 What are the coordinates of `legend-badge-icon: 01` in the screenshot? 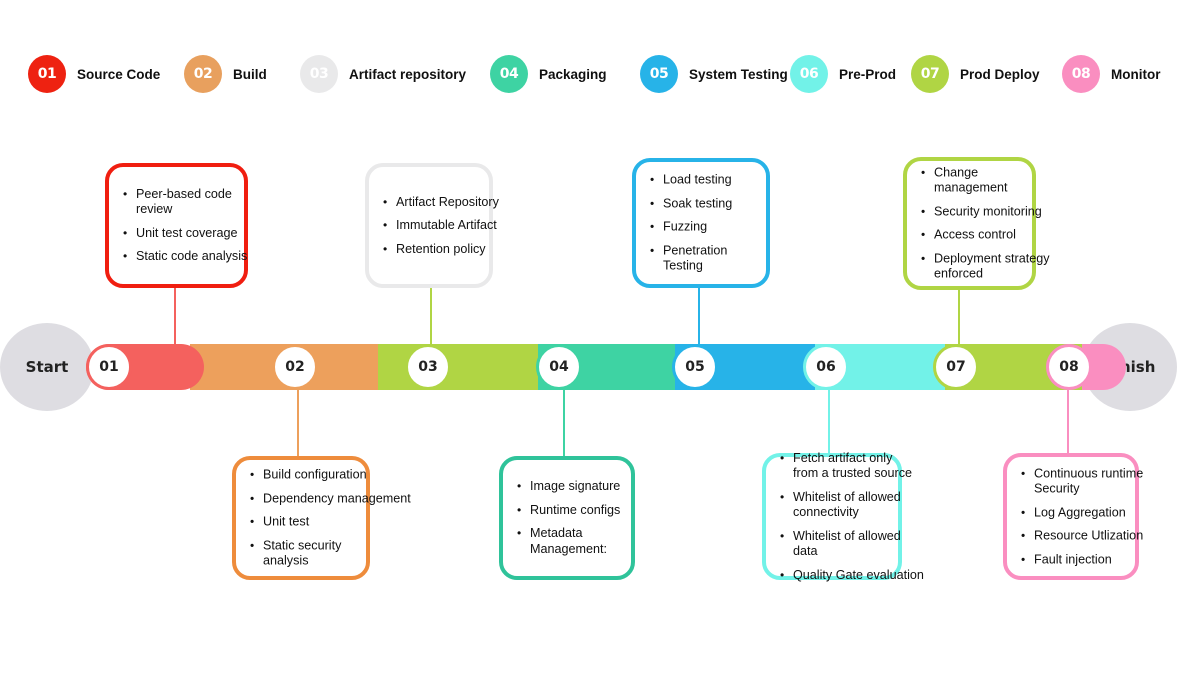 It's located at (47, 74).